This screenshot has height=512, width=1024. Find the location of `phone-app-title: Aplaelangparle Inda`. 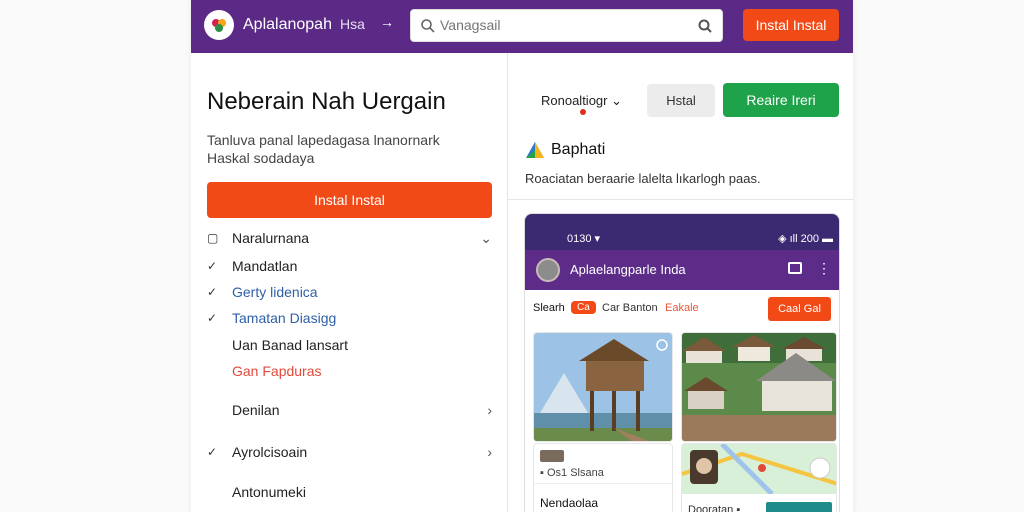

phone-app-title: Aplaelangparle Inda is located at coordinates (628, 269).